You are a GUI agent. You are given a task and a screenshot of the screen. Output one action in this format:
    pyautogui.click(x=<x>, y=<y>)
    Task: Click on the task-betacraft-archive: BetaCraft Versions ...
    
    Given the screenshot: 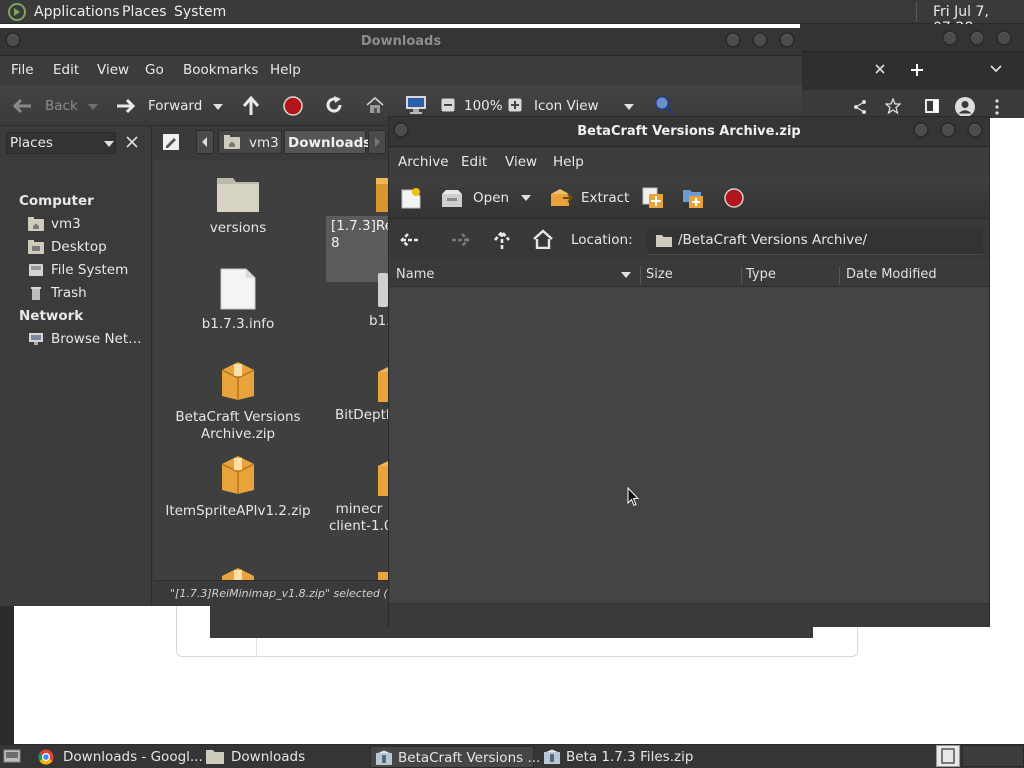 What is the action you would take?
    pyautogui.click(x=455, y=757)
    